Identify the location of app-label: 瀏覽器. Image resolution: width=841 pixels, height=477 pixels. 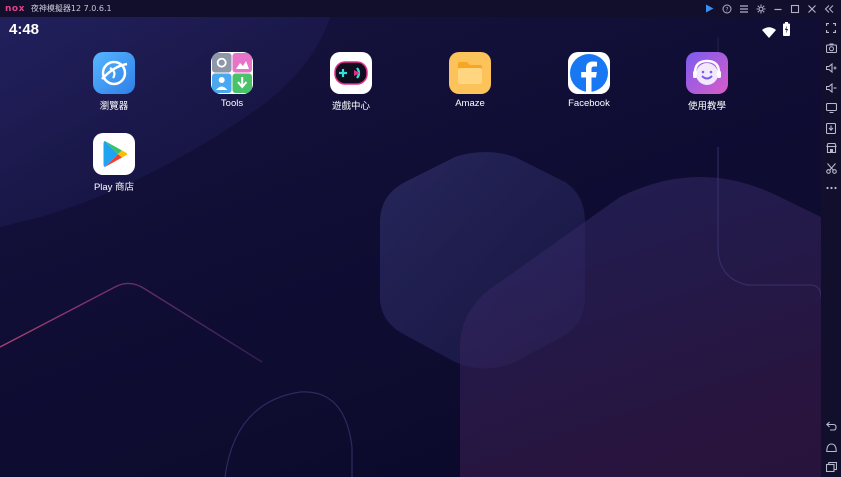
(114, 106).